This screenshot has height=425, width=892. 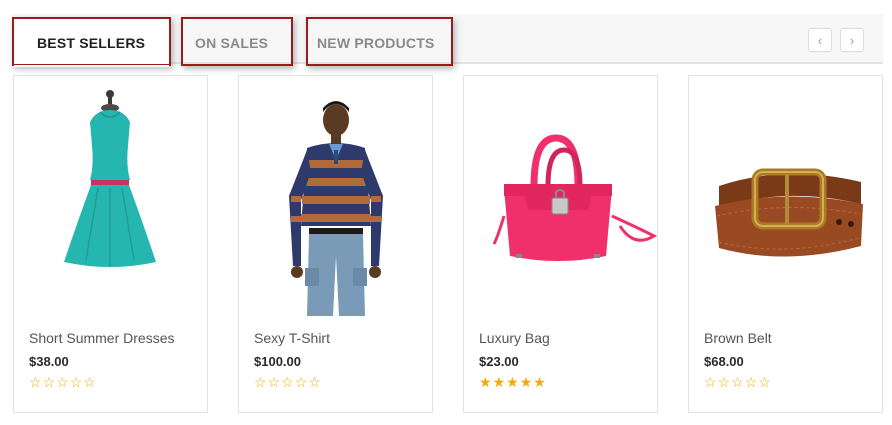 I want to click on sweater-model-image, so click(x=335, y=196).